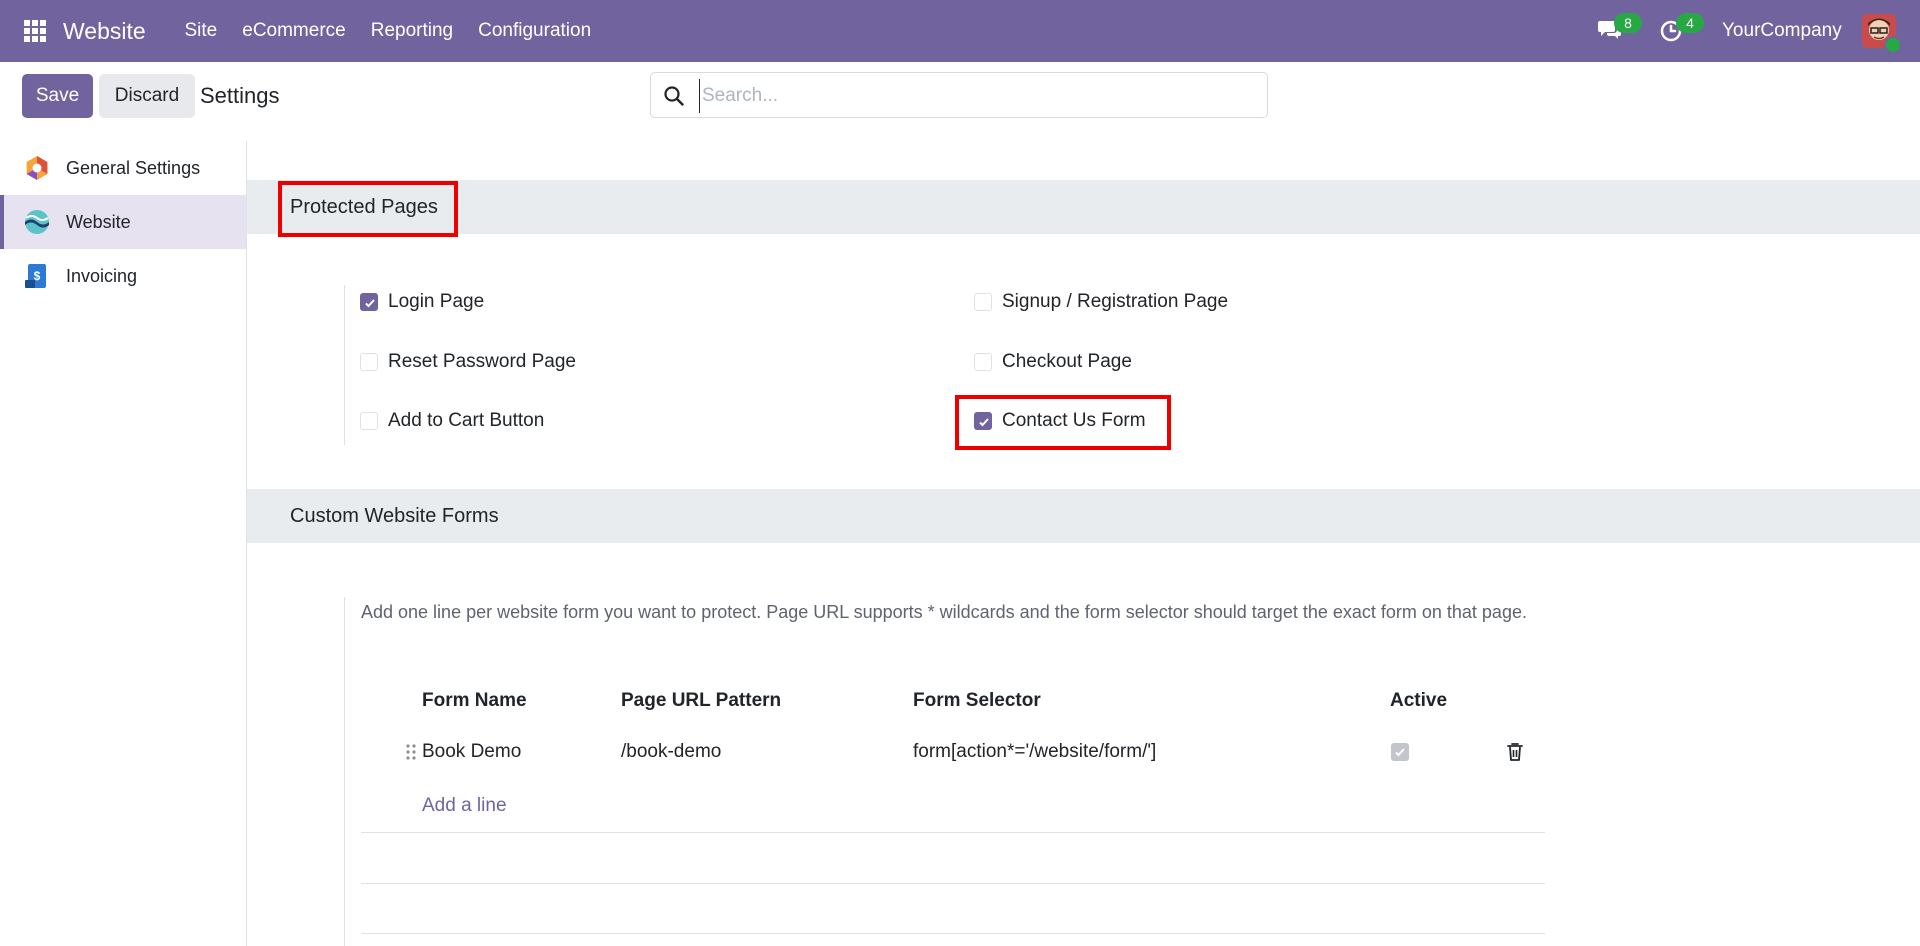 The width and height of the screenshot is (1920, 946). What do you see at coordinates (123, 543) in the screenshot?
I see `settings-sidebar: General Settings Website $ Invoicing` at bounding box center [123, 543].